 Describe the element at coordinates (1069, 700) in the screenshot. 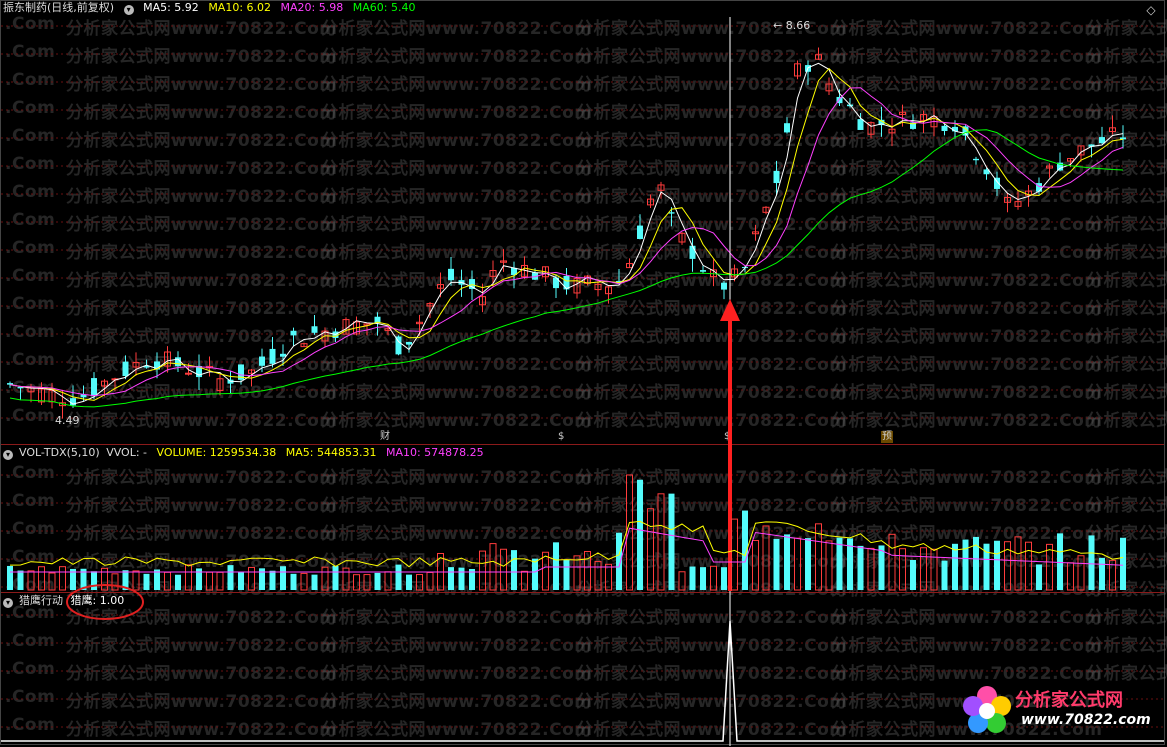

I see `logo-title: 分析家公式网` at that location.